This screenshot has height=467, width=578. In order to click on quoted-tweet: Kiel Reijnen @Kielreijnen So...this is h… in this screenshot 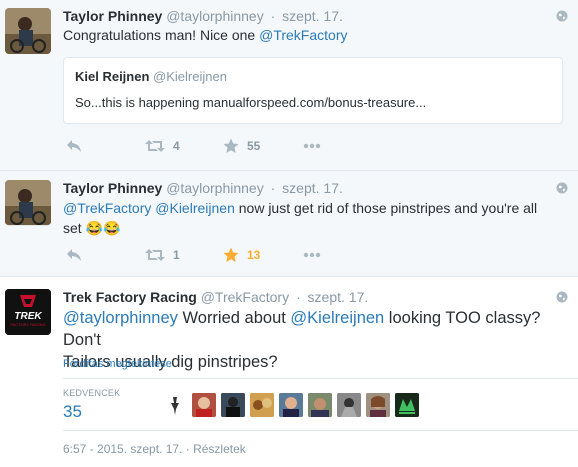, I will do `click(313, 90)`.